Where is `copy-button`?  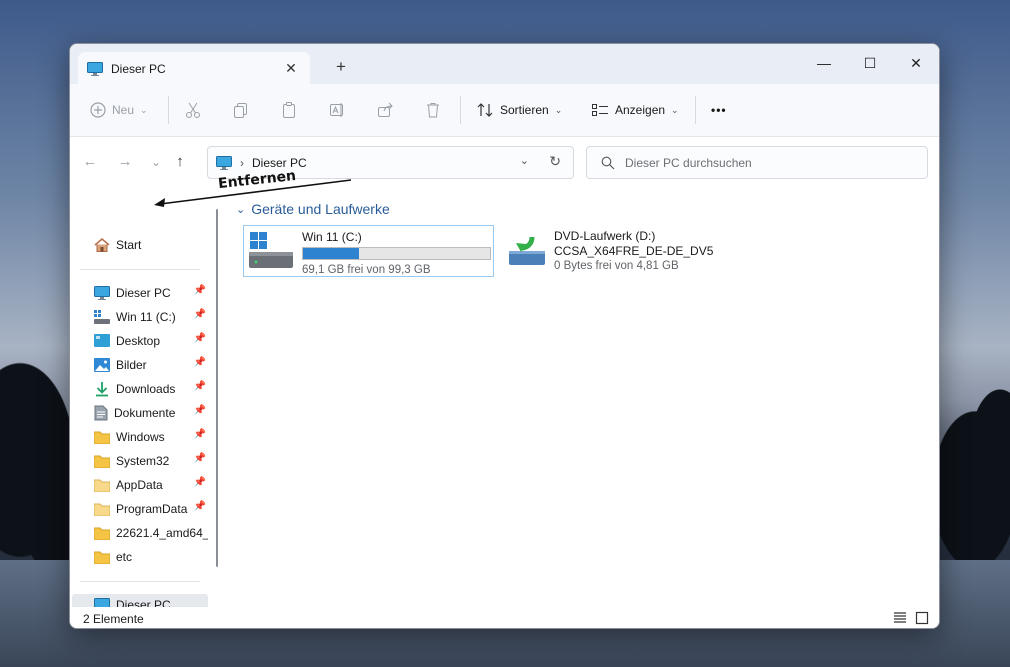 copy-button is located at coordinates (241, 110).